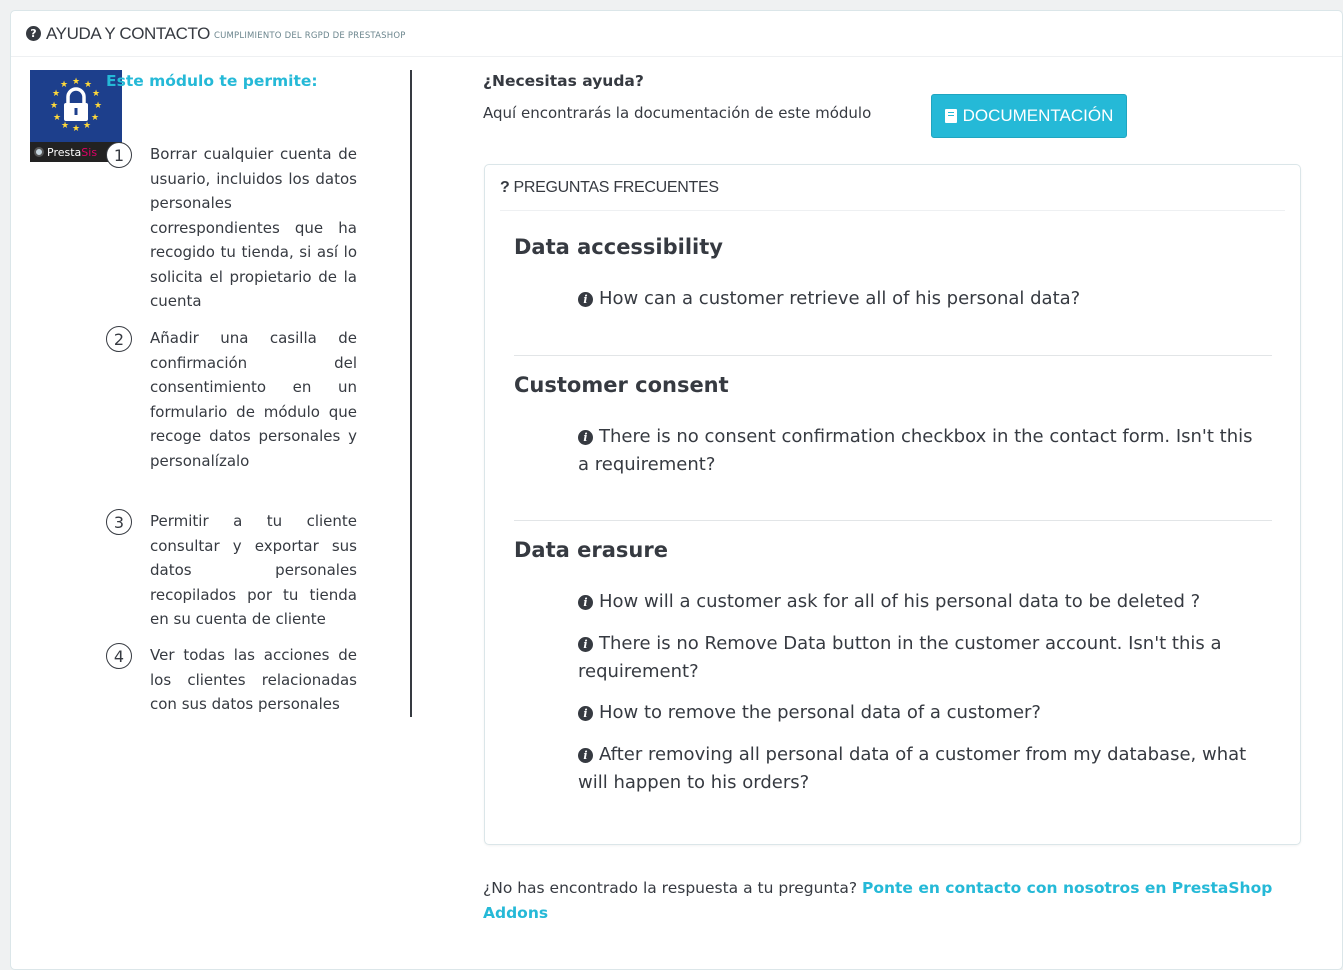  I want to click on faq-heading-label: PREGUNTAS FRECUENTES, so click(616, 187).